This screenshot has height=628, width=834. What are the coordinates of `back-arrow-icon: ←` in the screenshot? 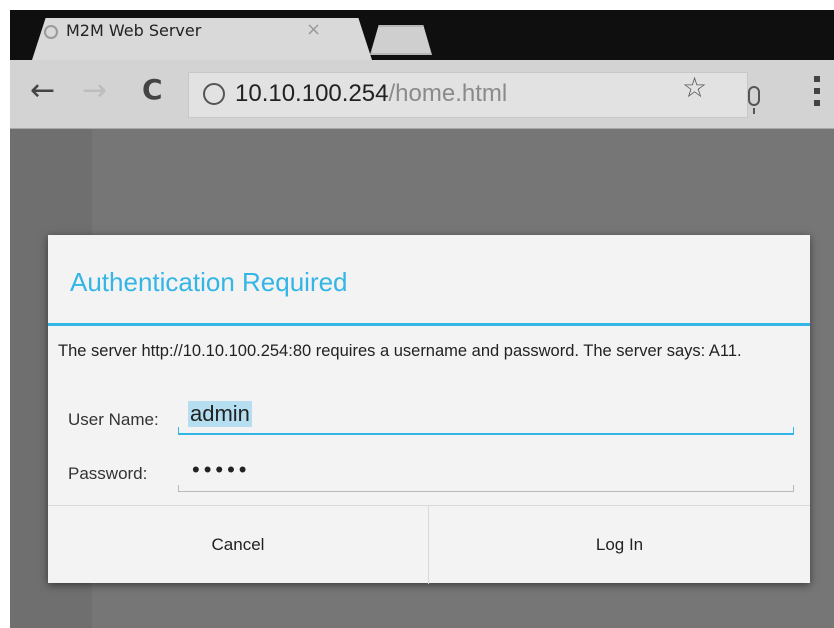 It's located at (42, 91).